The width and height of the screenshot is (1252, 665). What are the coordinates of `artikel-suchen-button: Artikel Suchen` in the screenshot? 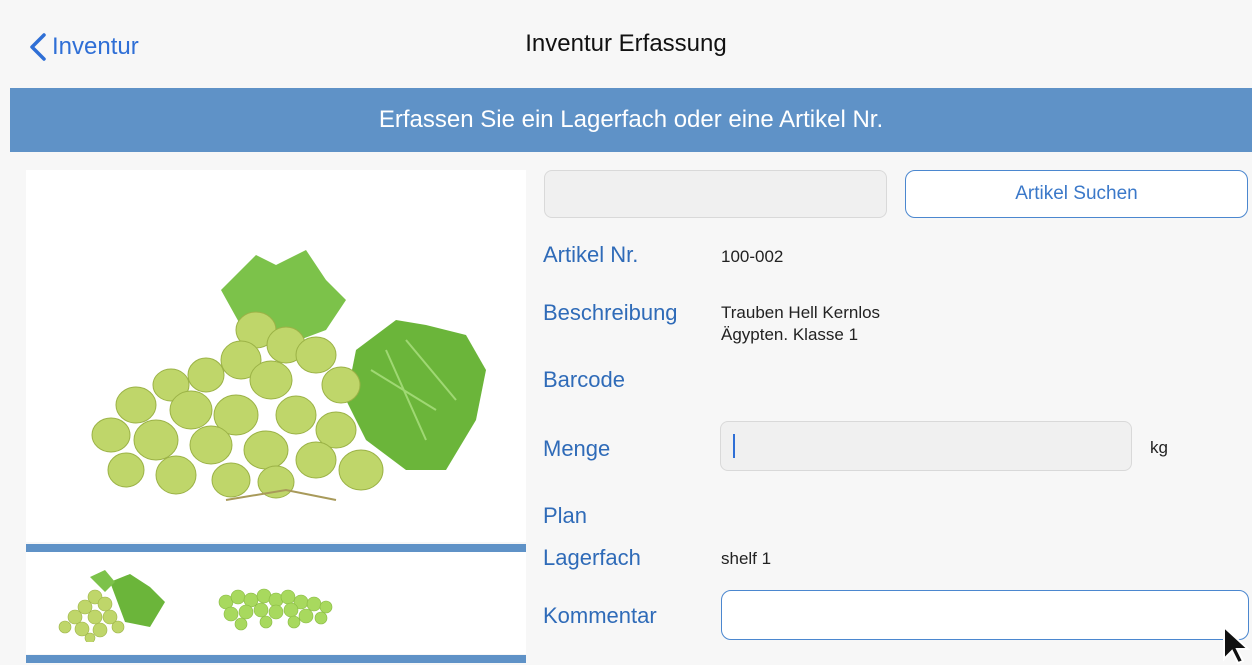 It's located at (1076, 194).